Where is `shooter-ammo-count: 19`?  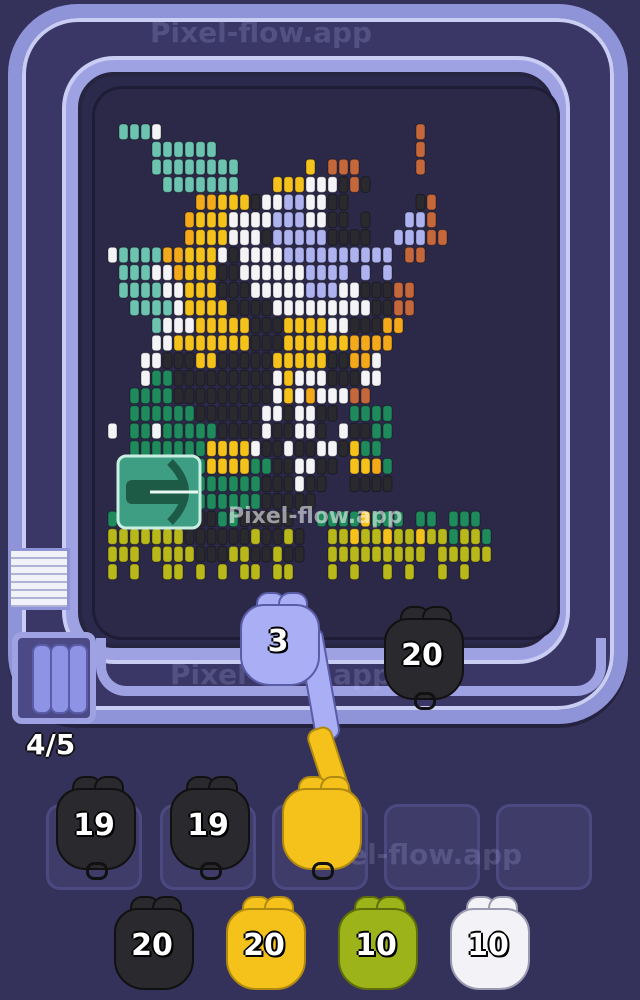
shooter-ammo-count: 19 is located at coordinates (208, 825).